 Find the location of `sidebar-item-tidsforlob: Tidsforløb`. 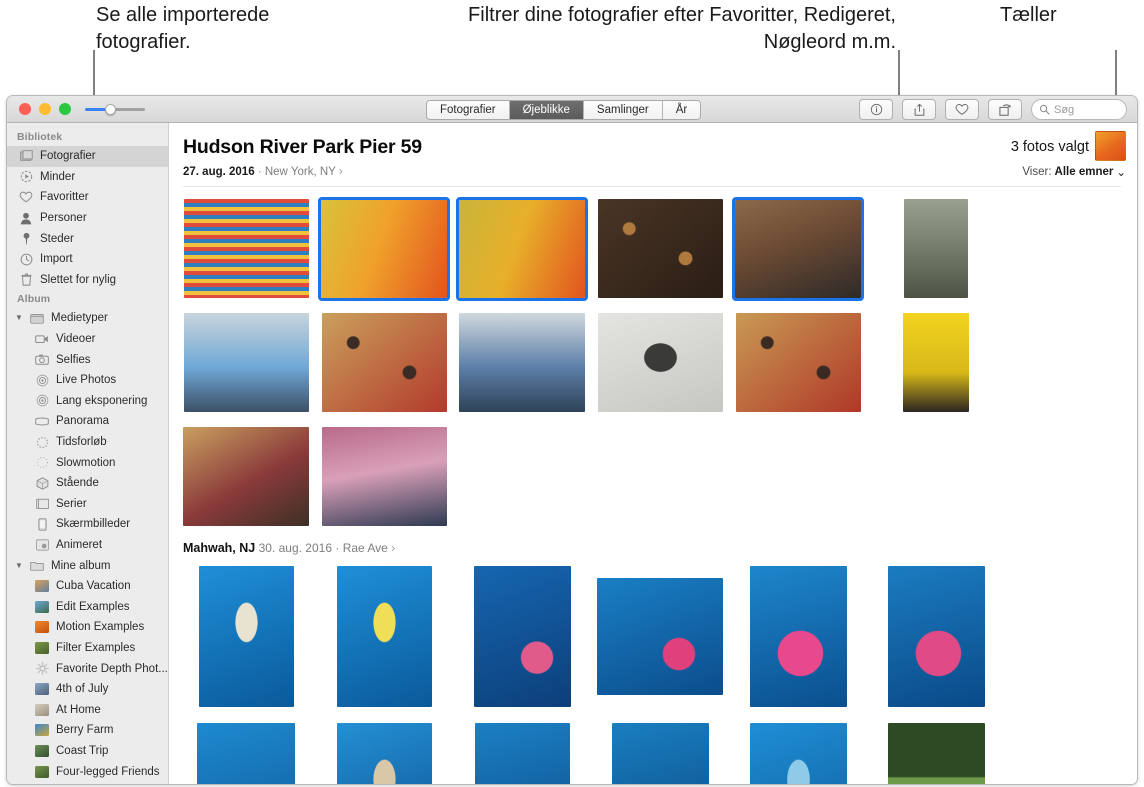

sidebar-item-tidsforlob: Tidsforløb is located at coordinates (87, 442).